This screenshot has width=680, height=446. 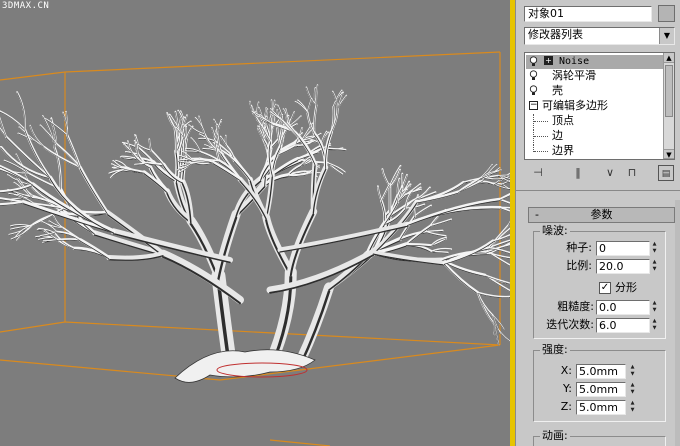 What do you see at coordinates (566, 406) in the screenshot?
I see `z-label: Z:` at bounding box center [566, 406].